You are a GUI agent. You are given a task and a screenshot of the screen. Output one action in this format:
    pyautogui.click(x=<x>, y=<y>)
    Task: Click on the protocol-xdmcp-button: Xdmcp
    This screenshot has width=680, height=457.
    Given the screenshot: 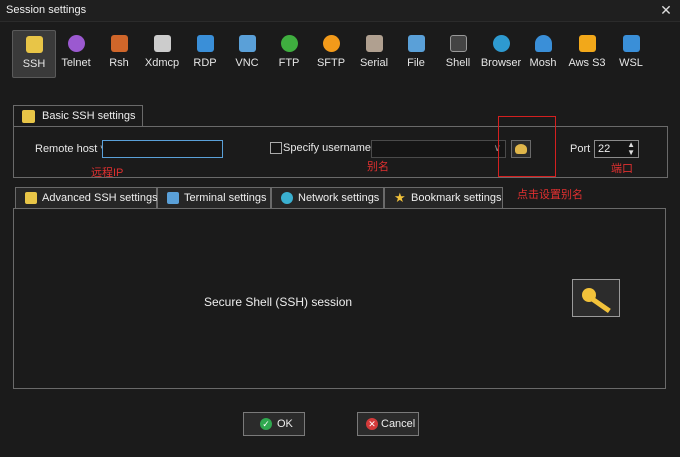 What is the action you would take?
    pyautogui.click(x=162, y=53)
    